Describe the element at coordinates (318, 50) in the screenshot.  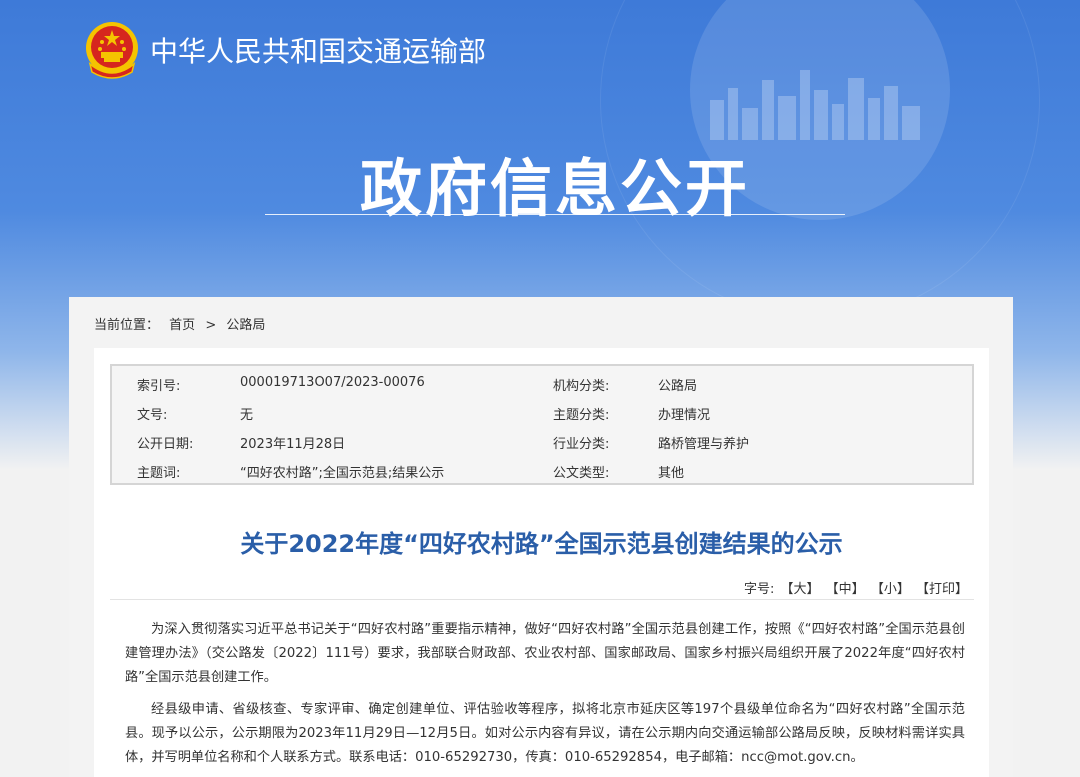
I see `ministry-name: 中华人民共和国交通运输部` at that location.